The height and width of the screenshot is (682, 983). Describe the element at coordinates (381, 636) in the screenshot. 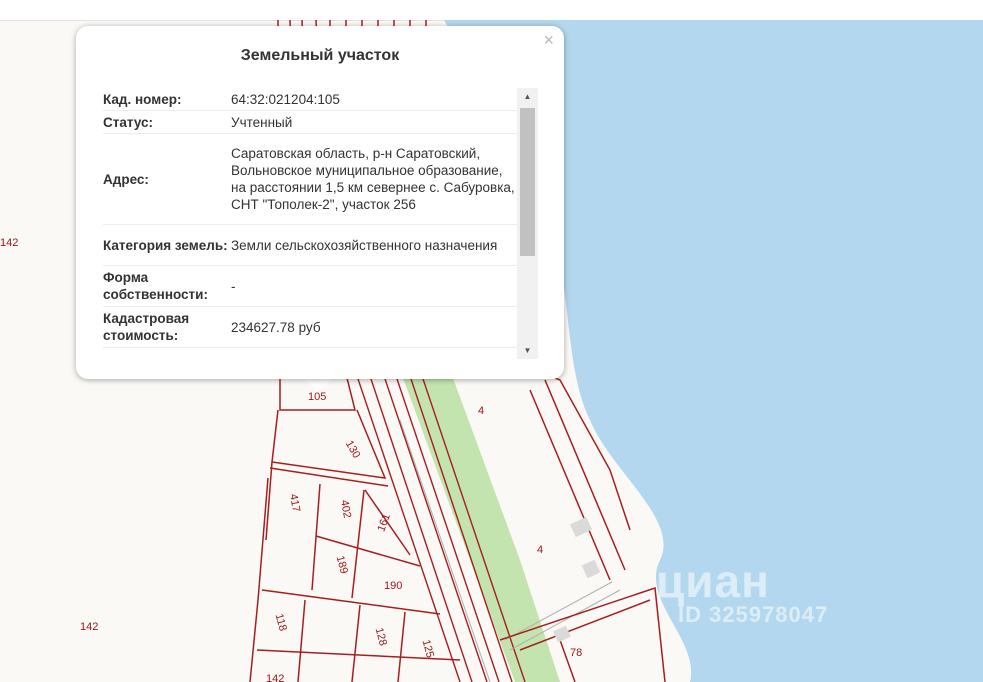

I see `plot-label: 128` at that location.